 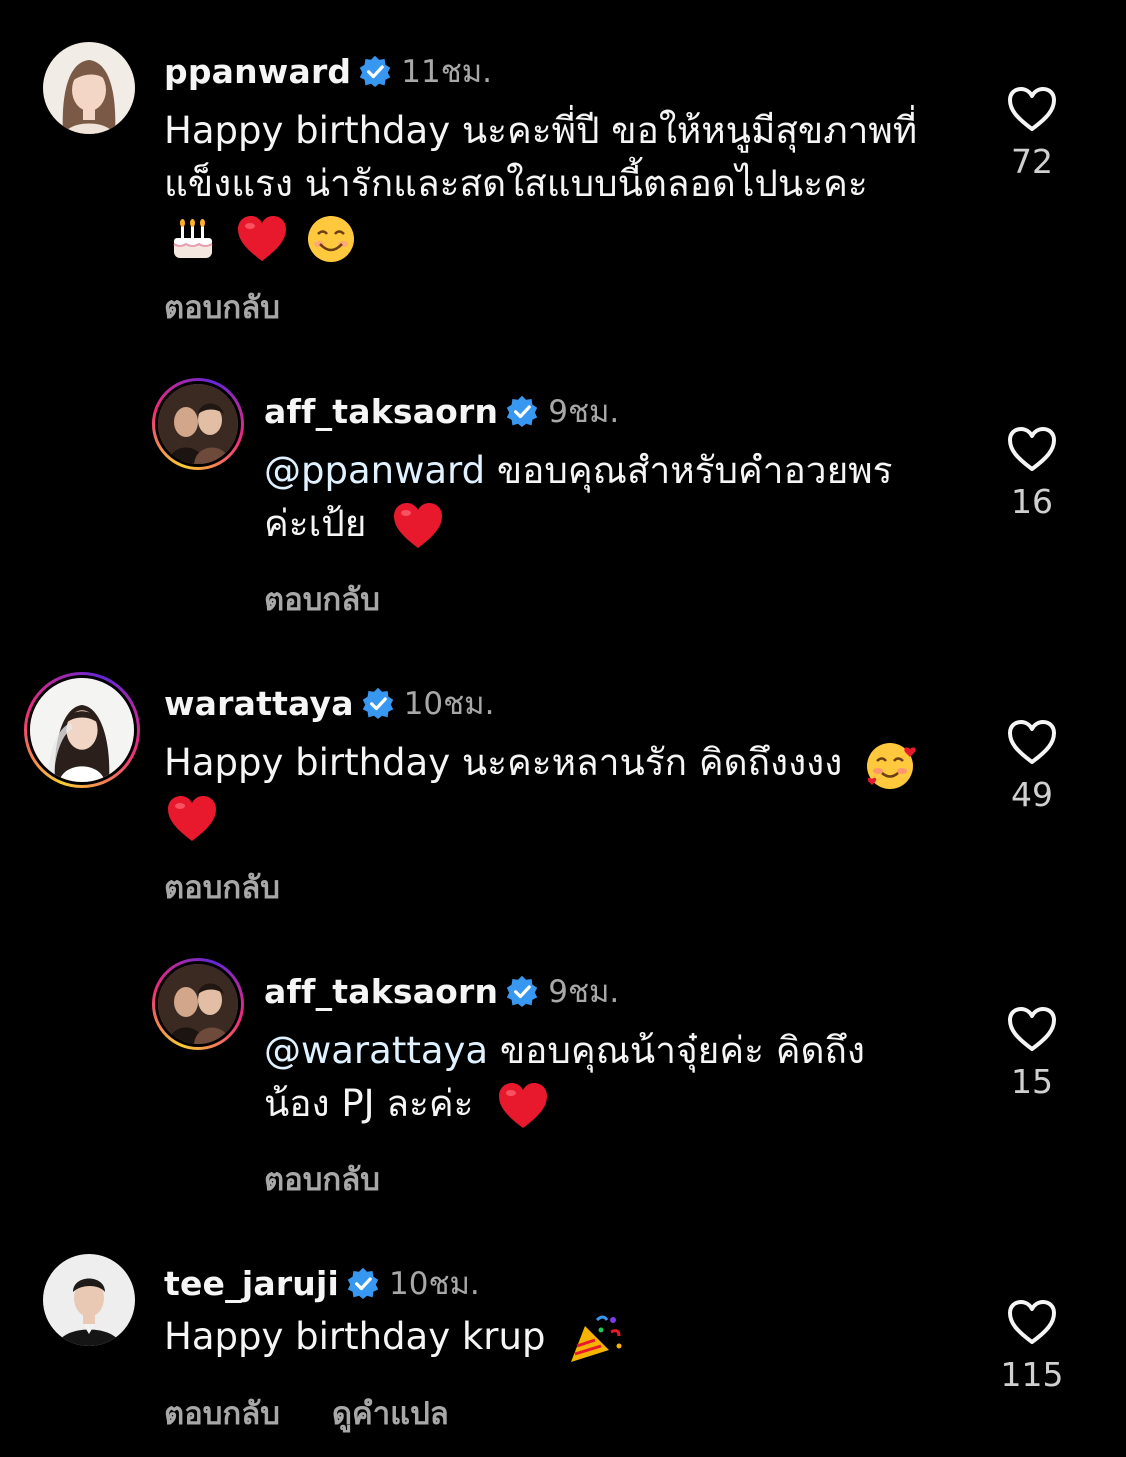 What do you see at coordinates (331, 239) in the screenshot?
I see `smiling-face-icon` at bounding box center [331, 239].